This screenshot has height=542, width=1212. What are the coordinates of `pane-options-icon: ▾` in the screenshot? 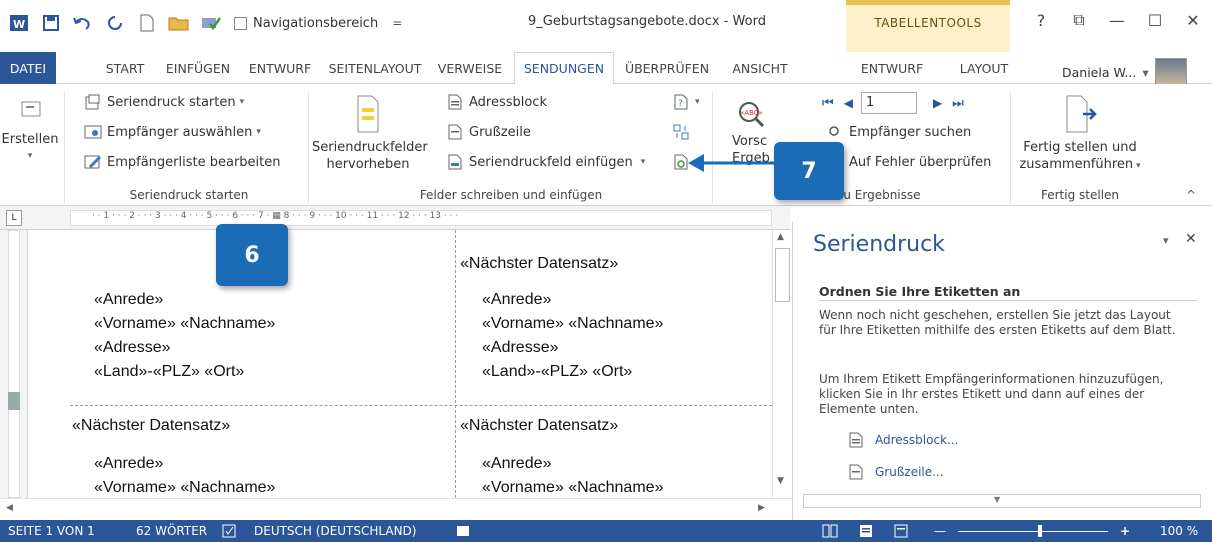 It's located at (1166, 240).